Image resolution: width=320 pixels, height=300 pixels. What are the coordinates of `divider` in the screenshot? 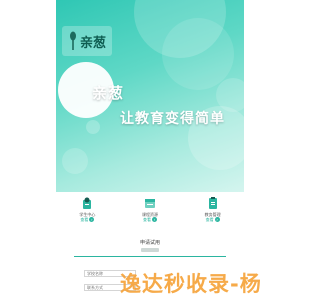 It's located at (150, 256).